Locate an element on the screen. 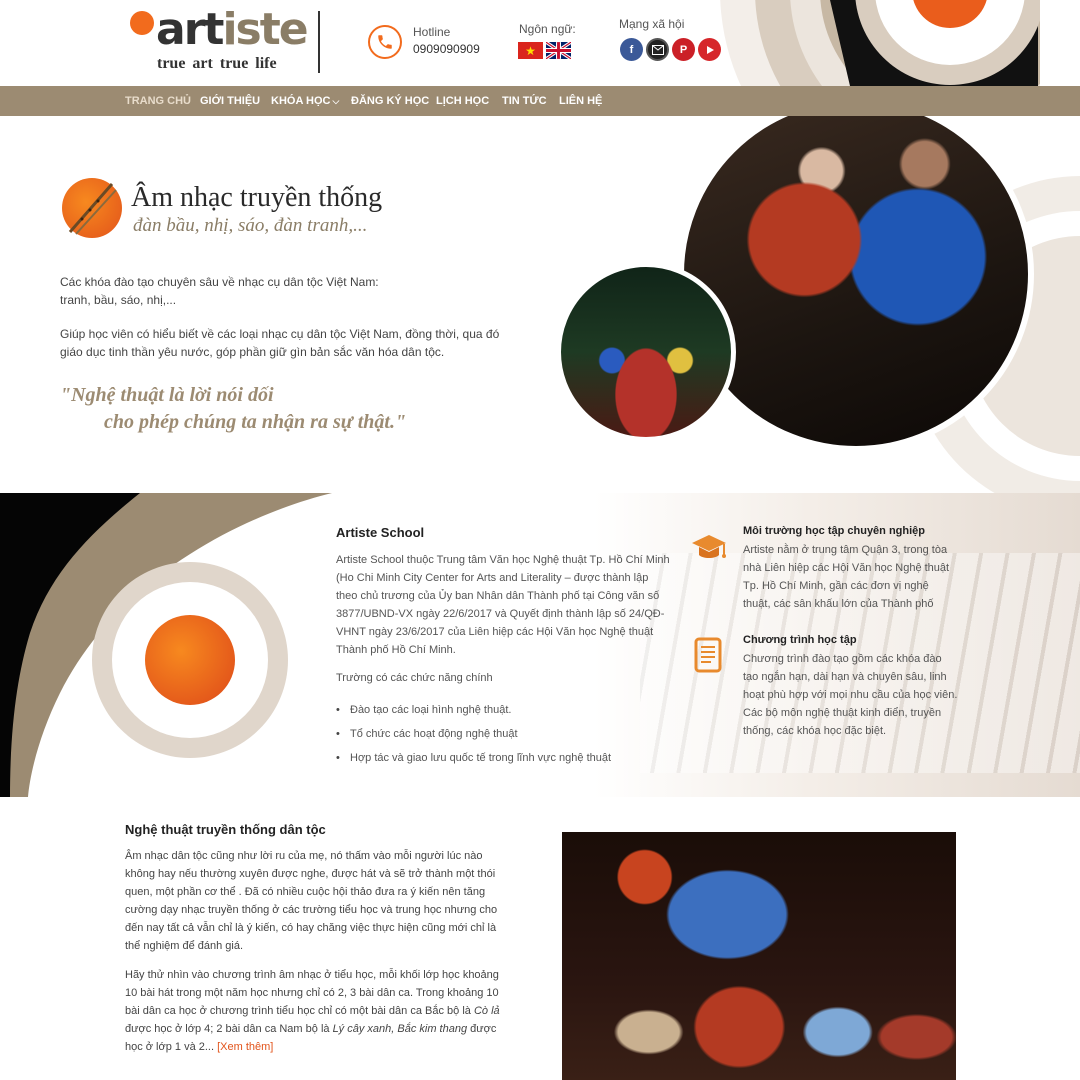 The height and width of the screenshot is (1080, 1080). header-decoration is located at coordinates (880, 43).